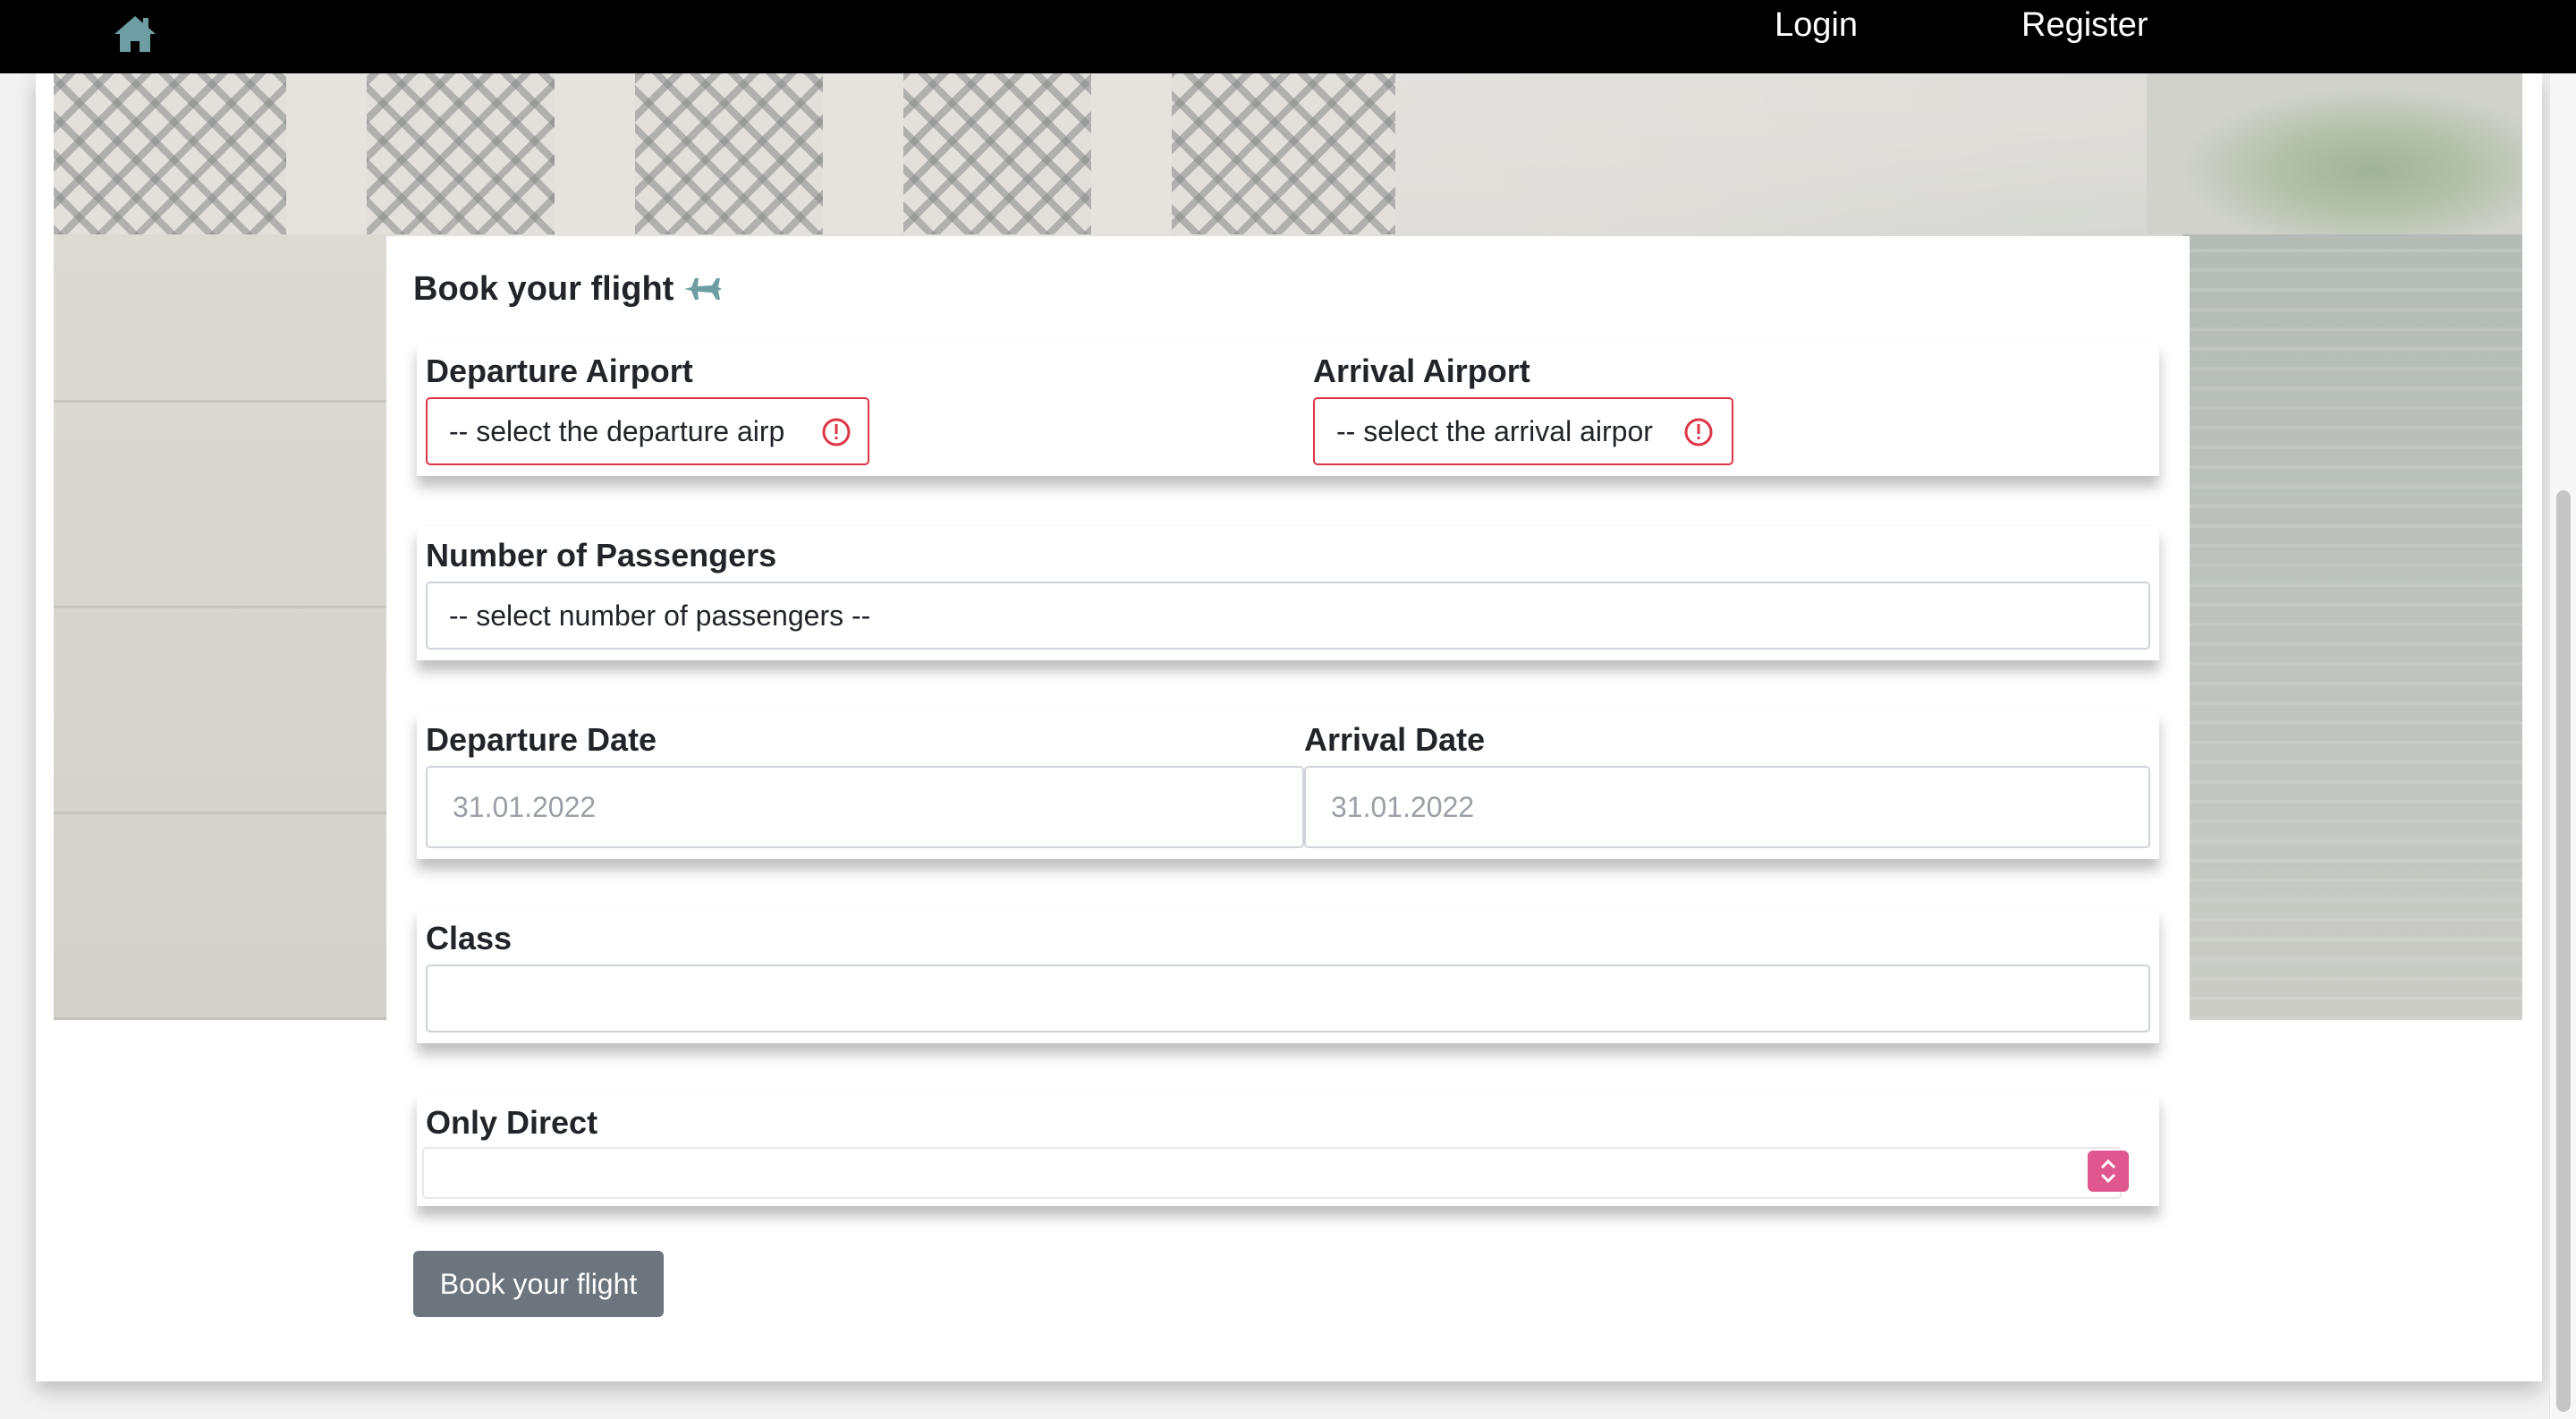  Describe the element at coordinates (1727, 807) in the screenshot. I see `arrival-date-input: 31.01.2022` at that location.